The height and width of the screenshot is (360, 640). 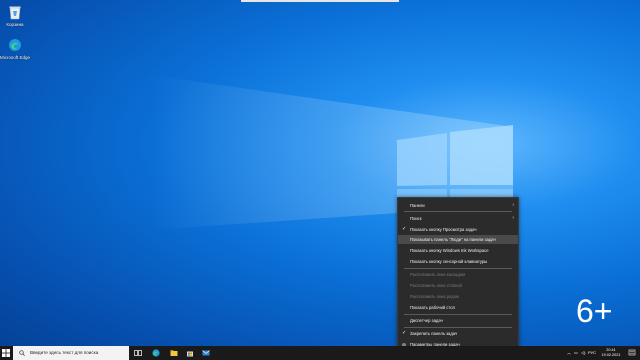 What do you see at coordinates (6, 353) in the screenshot?
I see `windows-start-icon` at bounding box center [6, 353].